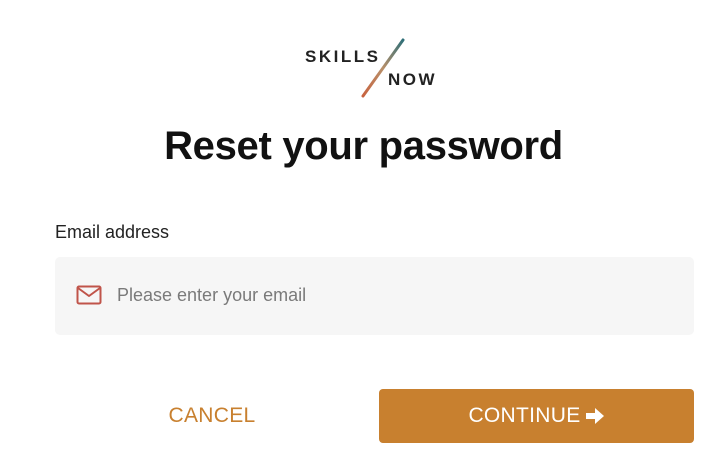 Image resolution: width=727 pixels, height=459 pixels. I want to click on cancel-button: CANCEL, so click(212, 416).